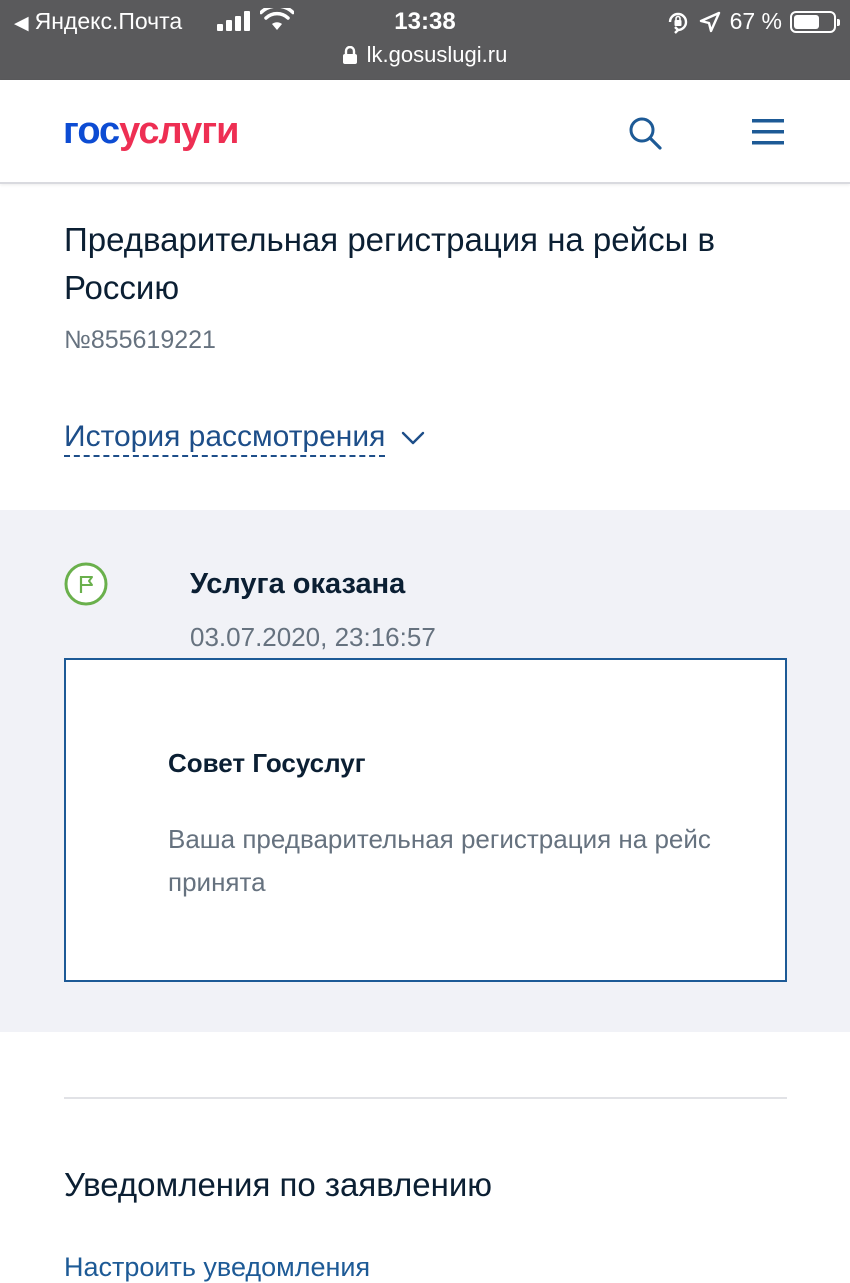 This screenshot has width=850, height=1283. What do you see at coordinates (267, 763) in the screenshot?
I see `advice-title: Совет Госуслуг` at bounding box center [267, 763].